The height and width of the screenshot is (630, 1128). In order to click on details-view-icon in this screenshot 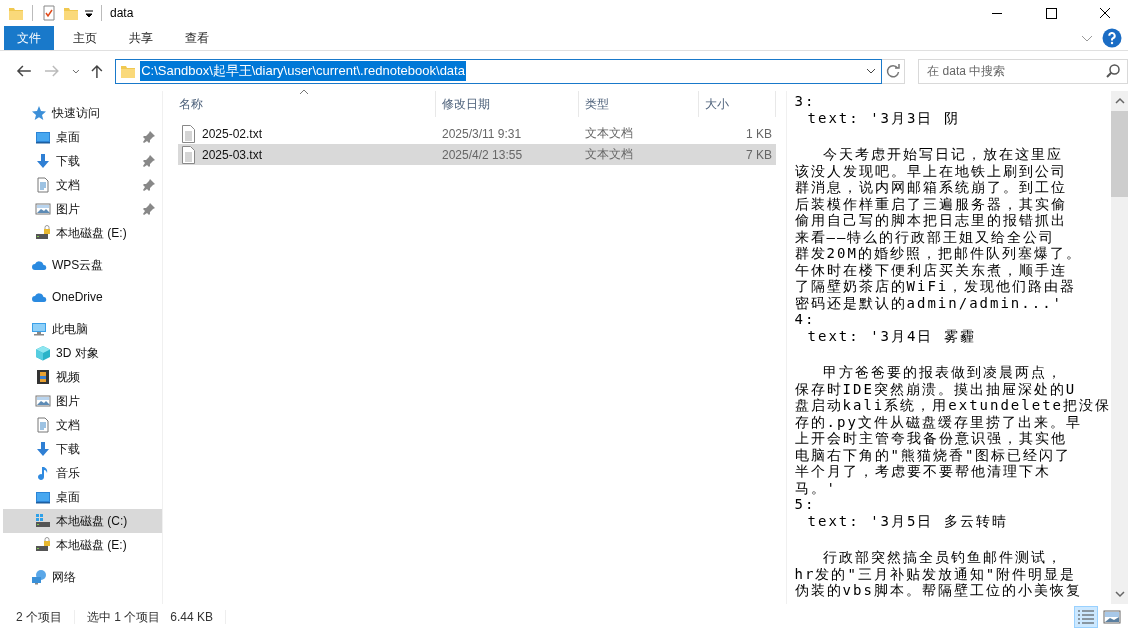, I will do `click(1086, 617)`.